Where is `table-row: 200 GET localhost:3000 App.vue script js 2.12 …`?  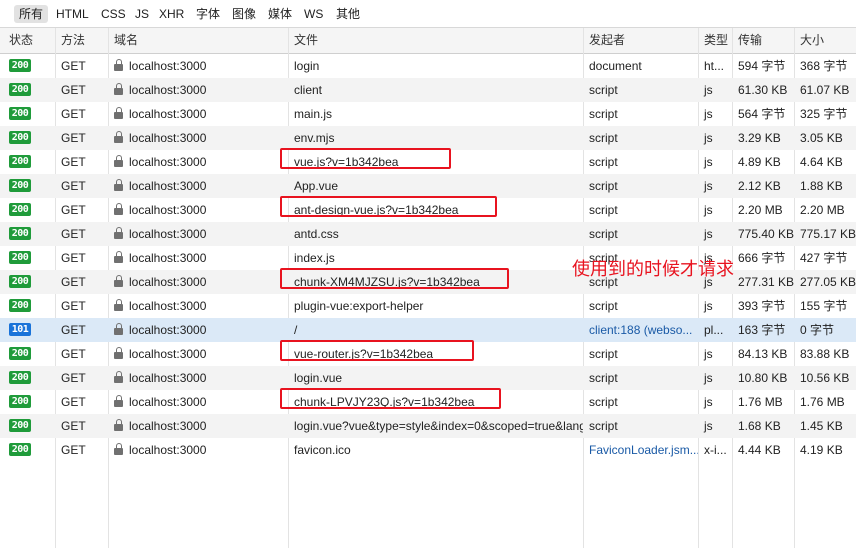 table-row: 200 GET localhost:3000 App.vue script js 2.12 … is located at coordinates (428, 186).